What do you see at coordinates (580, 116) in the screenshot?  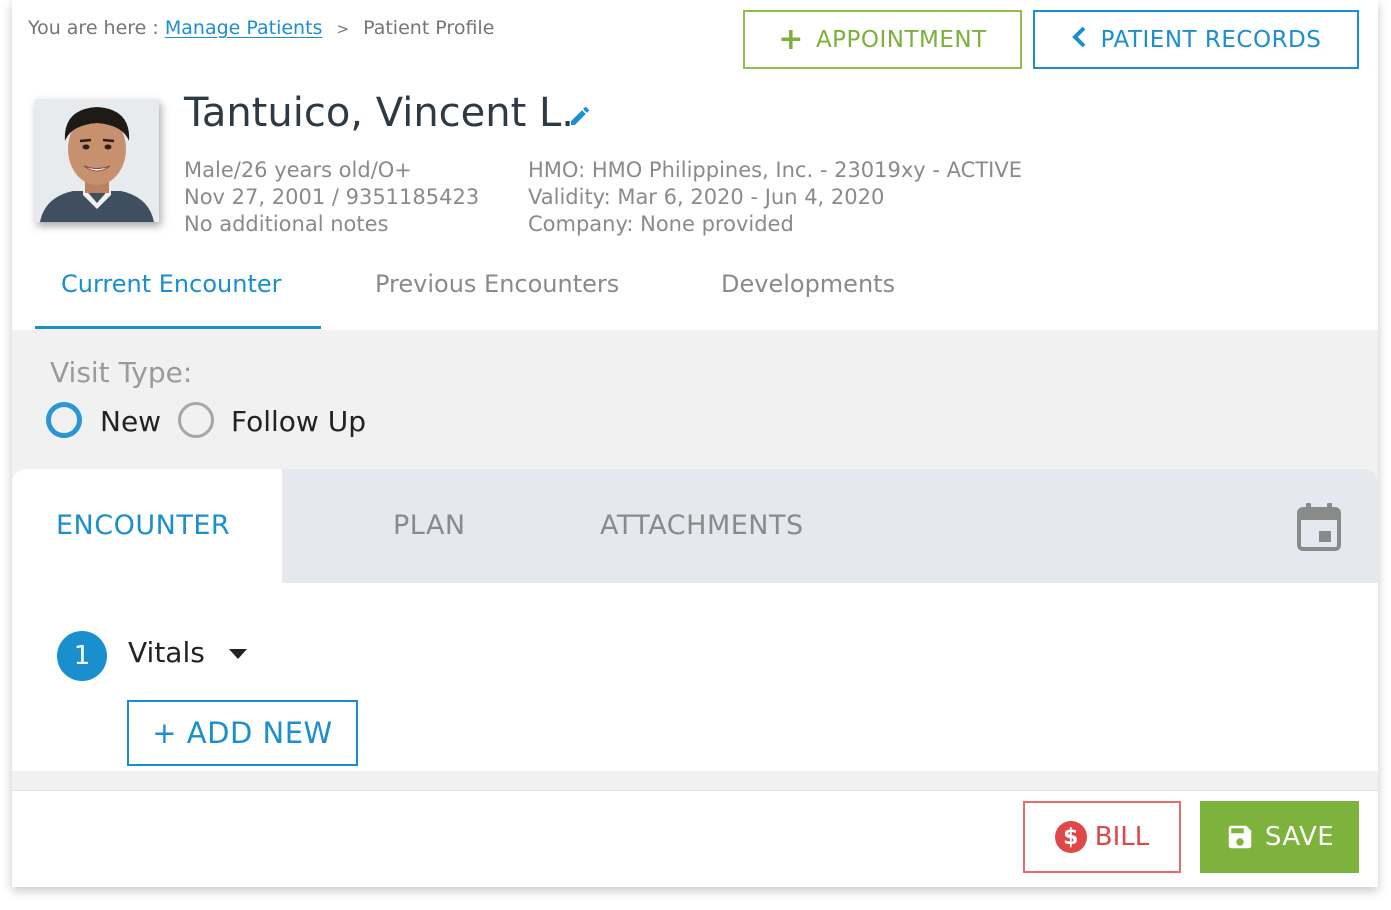 I see `pencil-icon` at bounding box center [580, 116].